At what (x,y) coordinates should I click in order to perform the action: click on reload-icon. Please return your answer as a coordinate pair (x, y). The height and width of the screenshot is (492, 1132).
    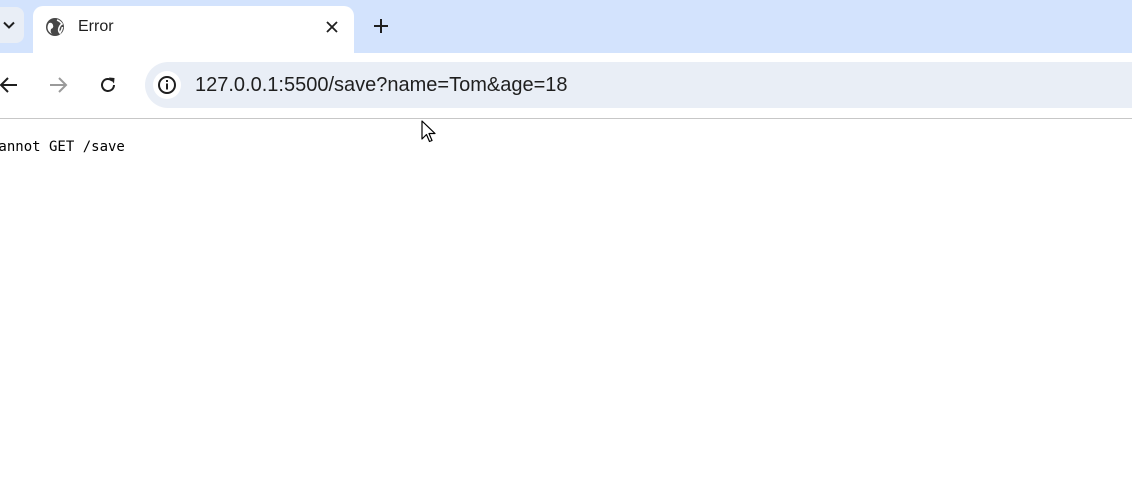
    Looking at the image, I should click on (108, 84).